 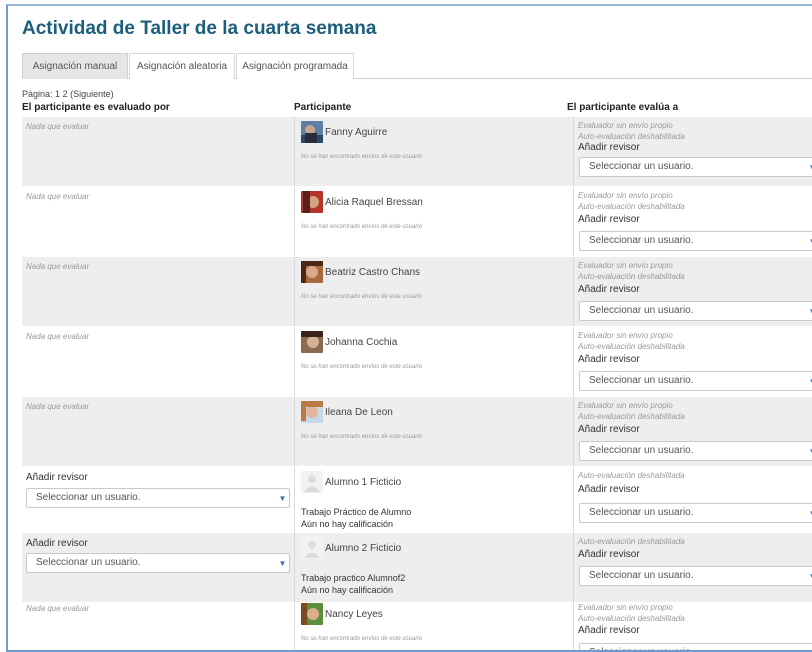 I want to click on column-header-evaluated-by: El participante es evaluado por, so click(x=96, y=107).